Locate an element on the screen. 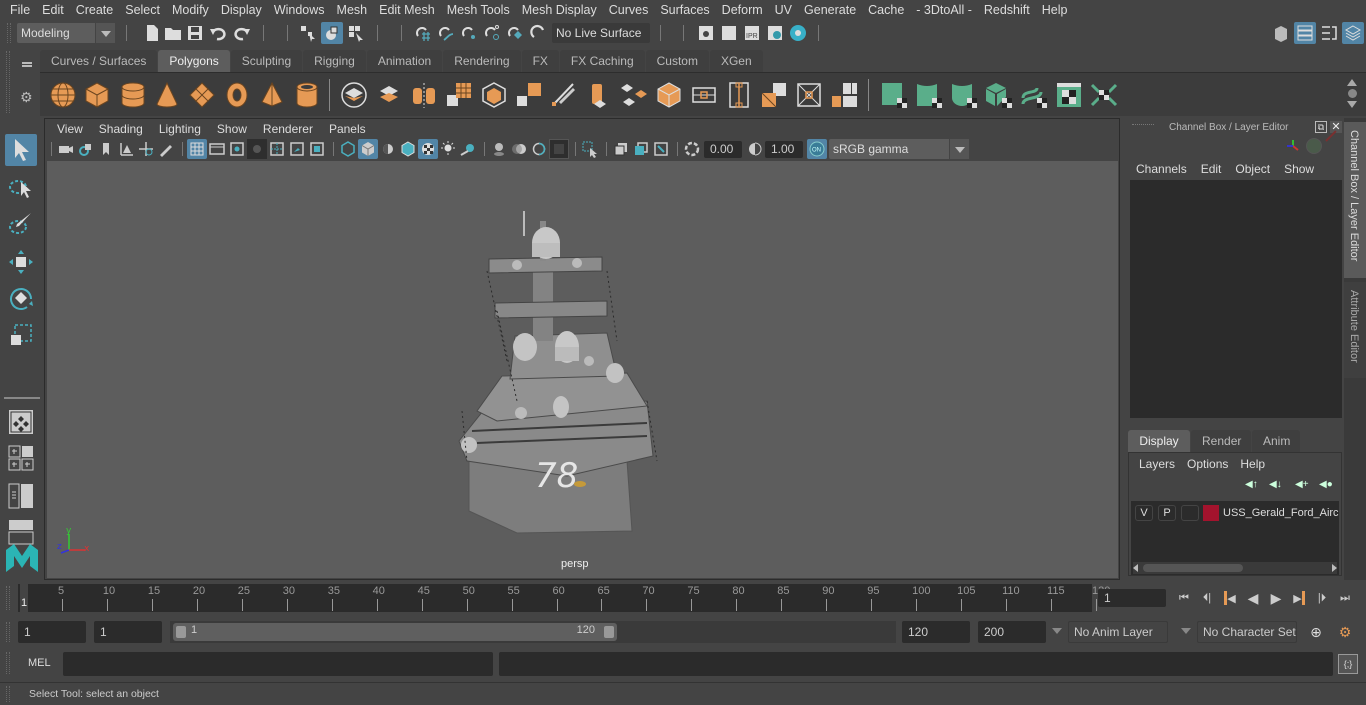  animation-end-field: 200 is located at coordinates (1012, 632).